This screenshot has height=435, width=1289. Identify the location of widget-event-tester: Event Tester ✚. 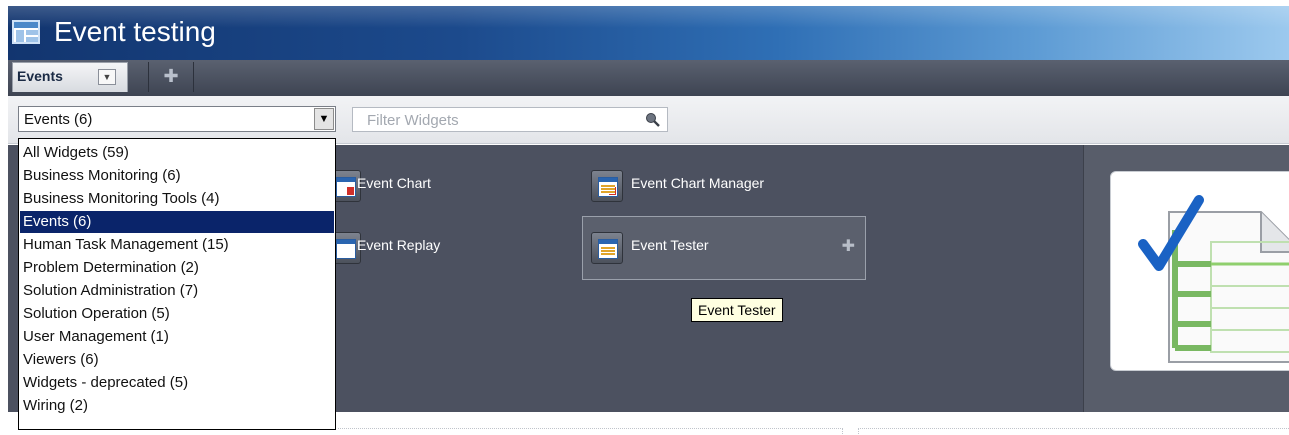
(724, 248).